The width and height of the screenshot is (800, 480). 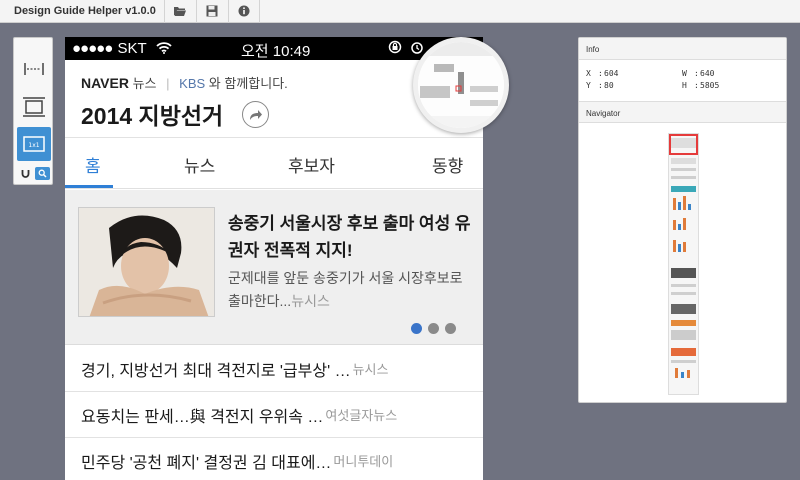 I want to click on featured-summary: 군제대를 앞둔 송중기가 서울 시장후보로 출마한다...뉴시스, so click(x=353, y=290).